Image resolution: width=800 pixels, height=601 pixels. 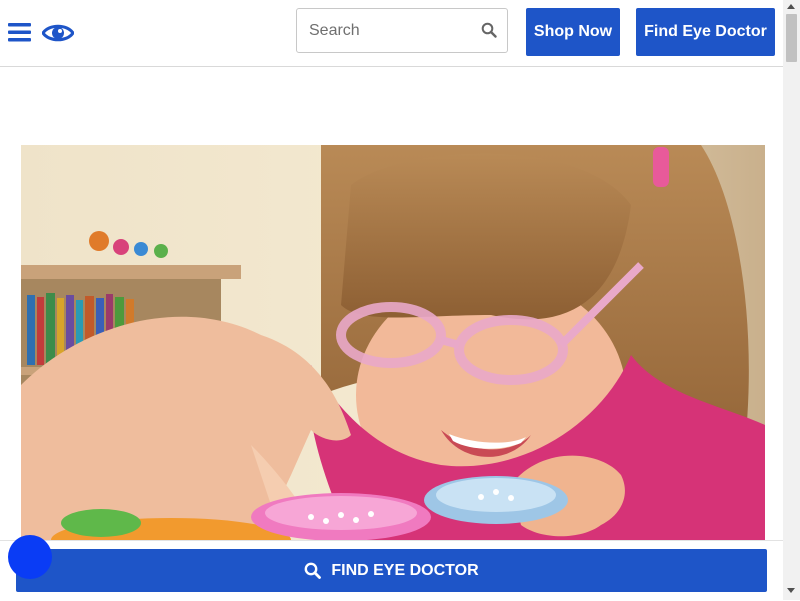 I want to click on scroll-up-arrow-icon, so click(x=791, y=6).